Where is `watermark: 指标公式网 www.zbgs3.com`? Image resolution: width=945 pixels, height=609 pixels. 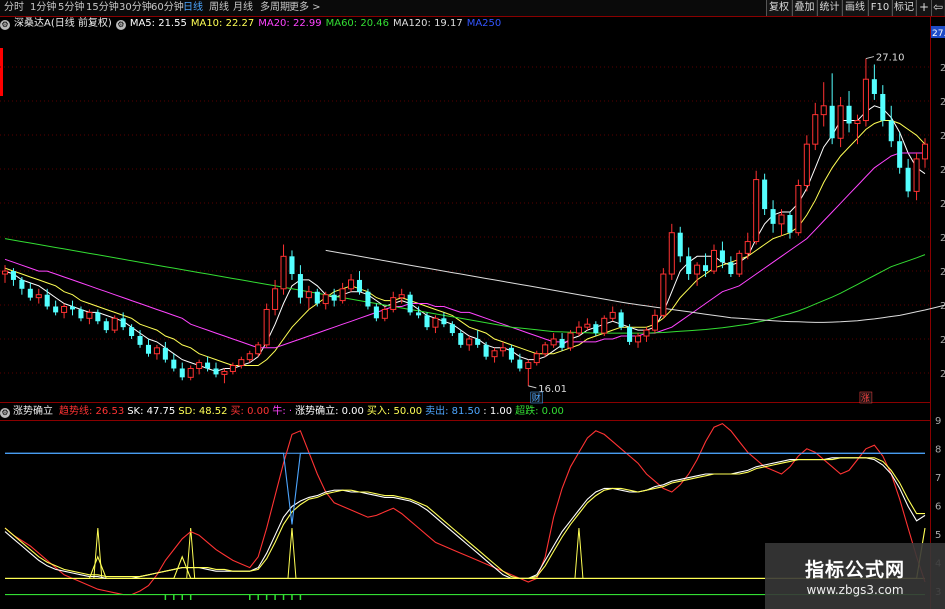 watermark: 指标公式网 www.zbgs3.com is located at coordinates (855, 576).